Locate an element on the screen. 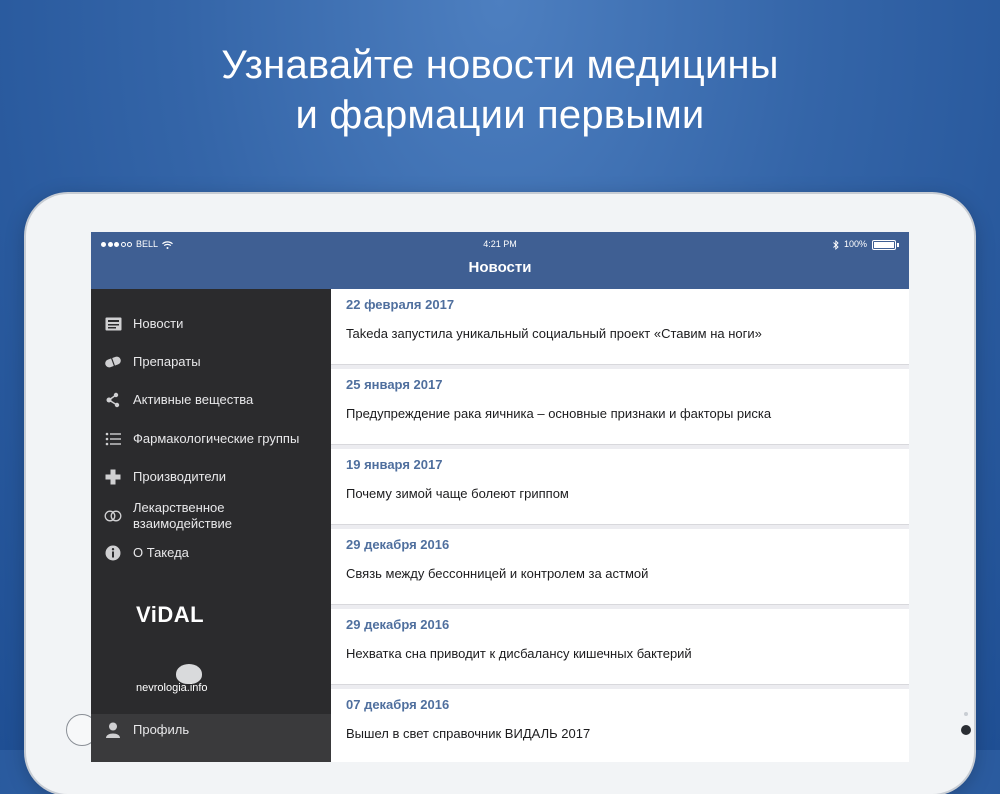 Image resolution: width=1000 pixels, height=794 pixels. sidebar-item-label: Фармакологические группы is located at coordinates (216, 438).